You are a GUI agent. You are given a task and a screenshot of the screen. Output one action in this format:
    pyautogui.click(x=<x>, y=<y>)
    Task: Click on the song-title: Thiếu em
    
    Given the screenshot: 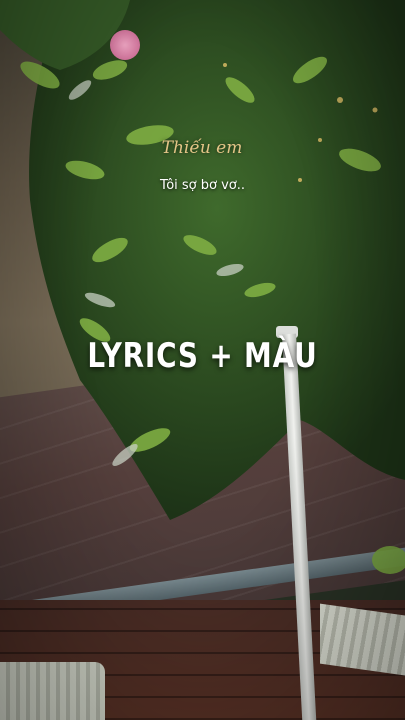 What is the action you would take?
    pyautogui.click(x=202, y=148)
    